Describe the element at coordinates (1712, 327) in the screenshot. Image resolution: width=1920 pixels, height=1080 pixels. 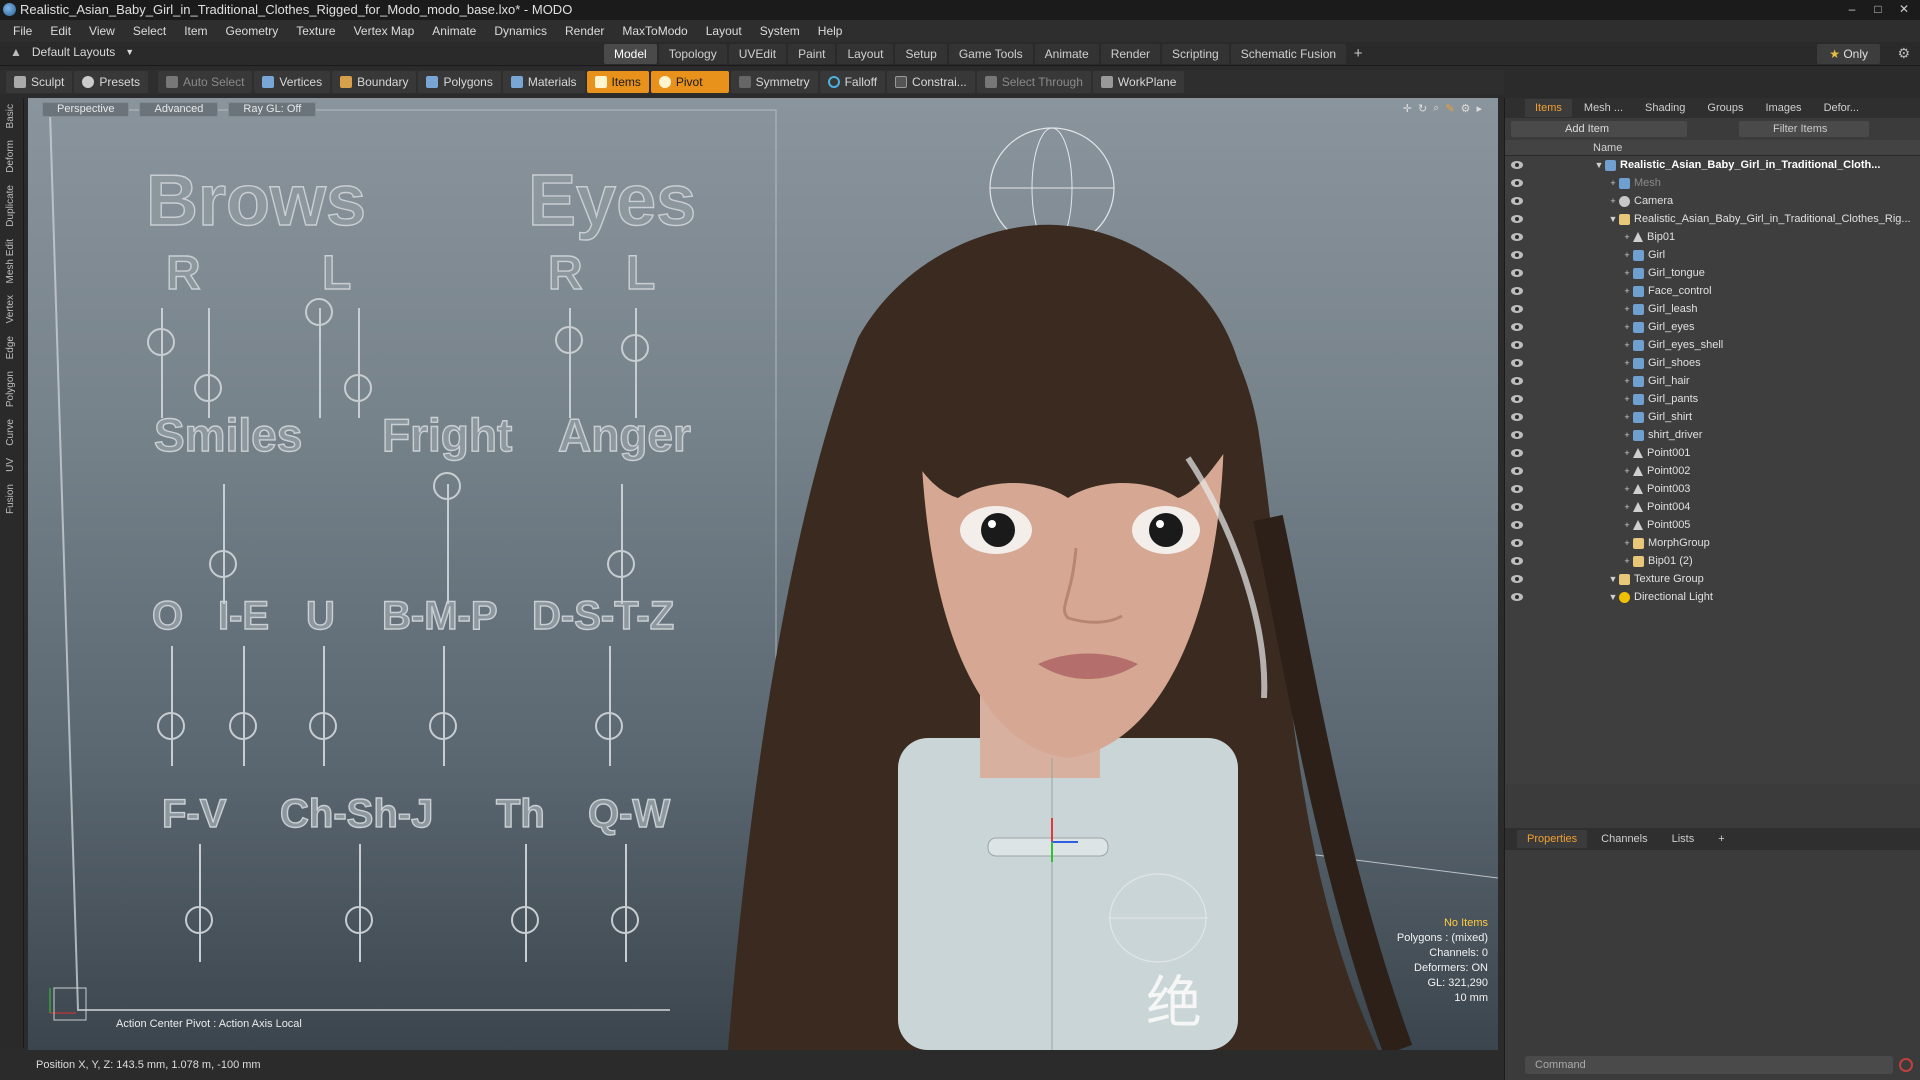
I see `tree-row: + Girl_eyes` at that location.